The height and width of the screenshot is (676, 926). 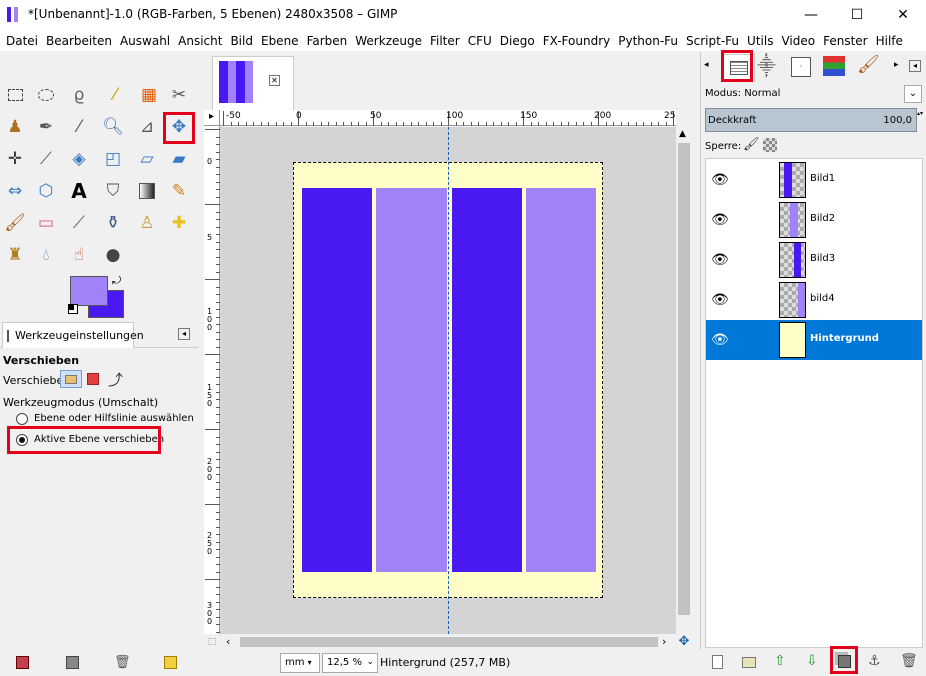 What do you see at coordinates (212, 380) in the screenshot?
I see `vertical-ruler: 0 5 1 0 0 1 5 0 2 0 0 2 5 0 3 0 0` at bounding box center [212, 380].